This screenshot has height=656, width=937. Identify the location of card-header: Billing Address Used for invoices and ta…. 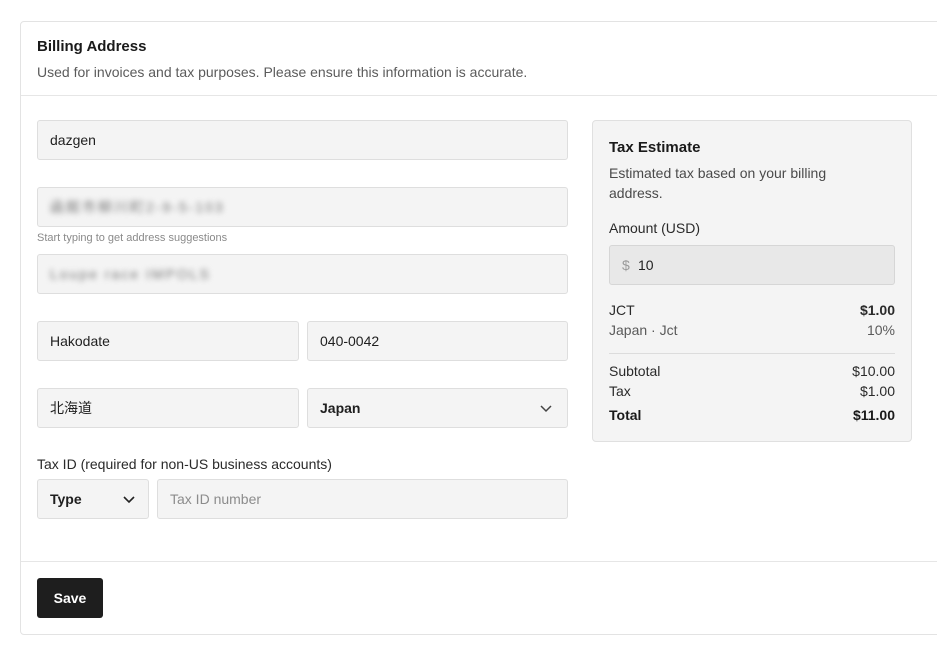
(479, 59).